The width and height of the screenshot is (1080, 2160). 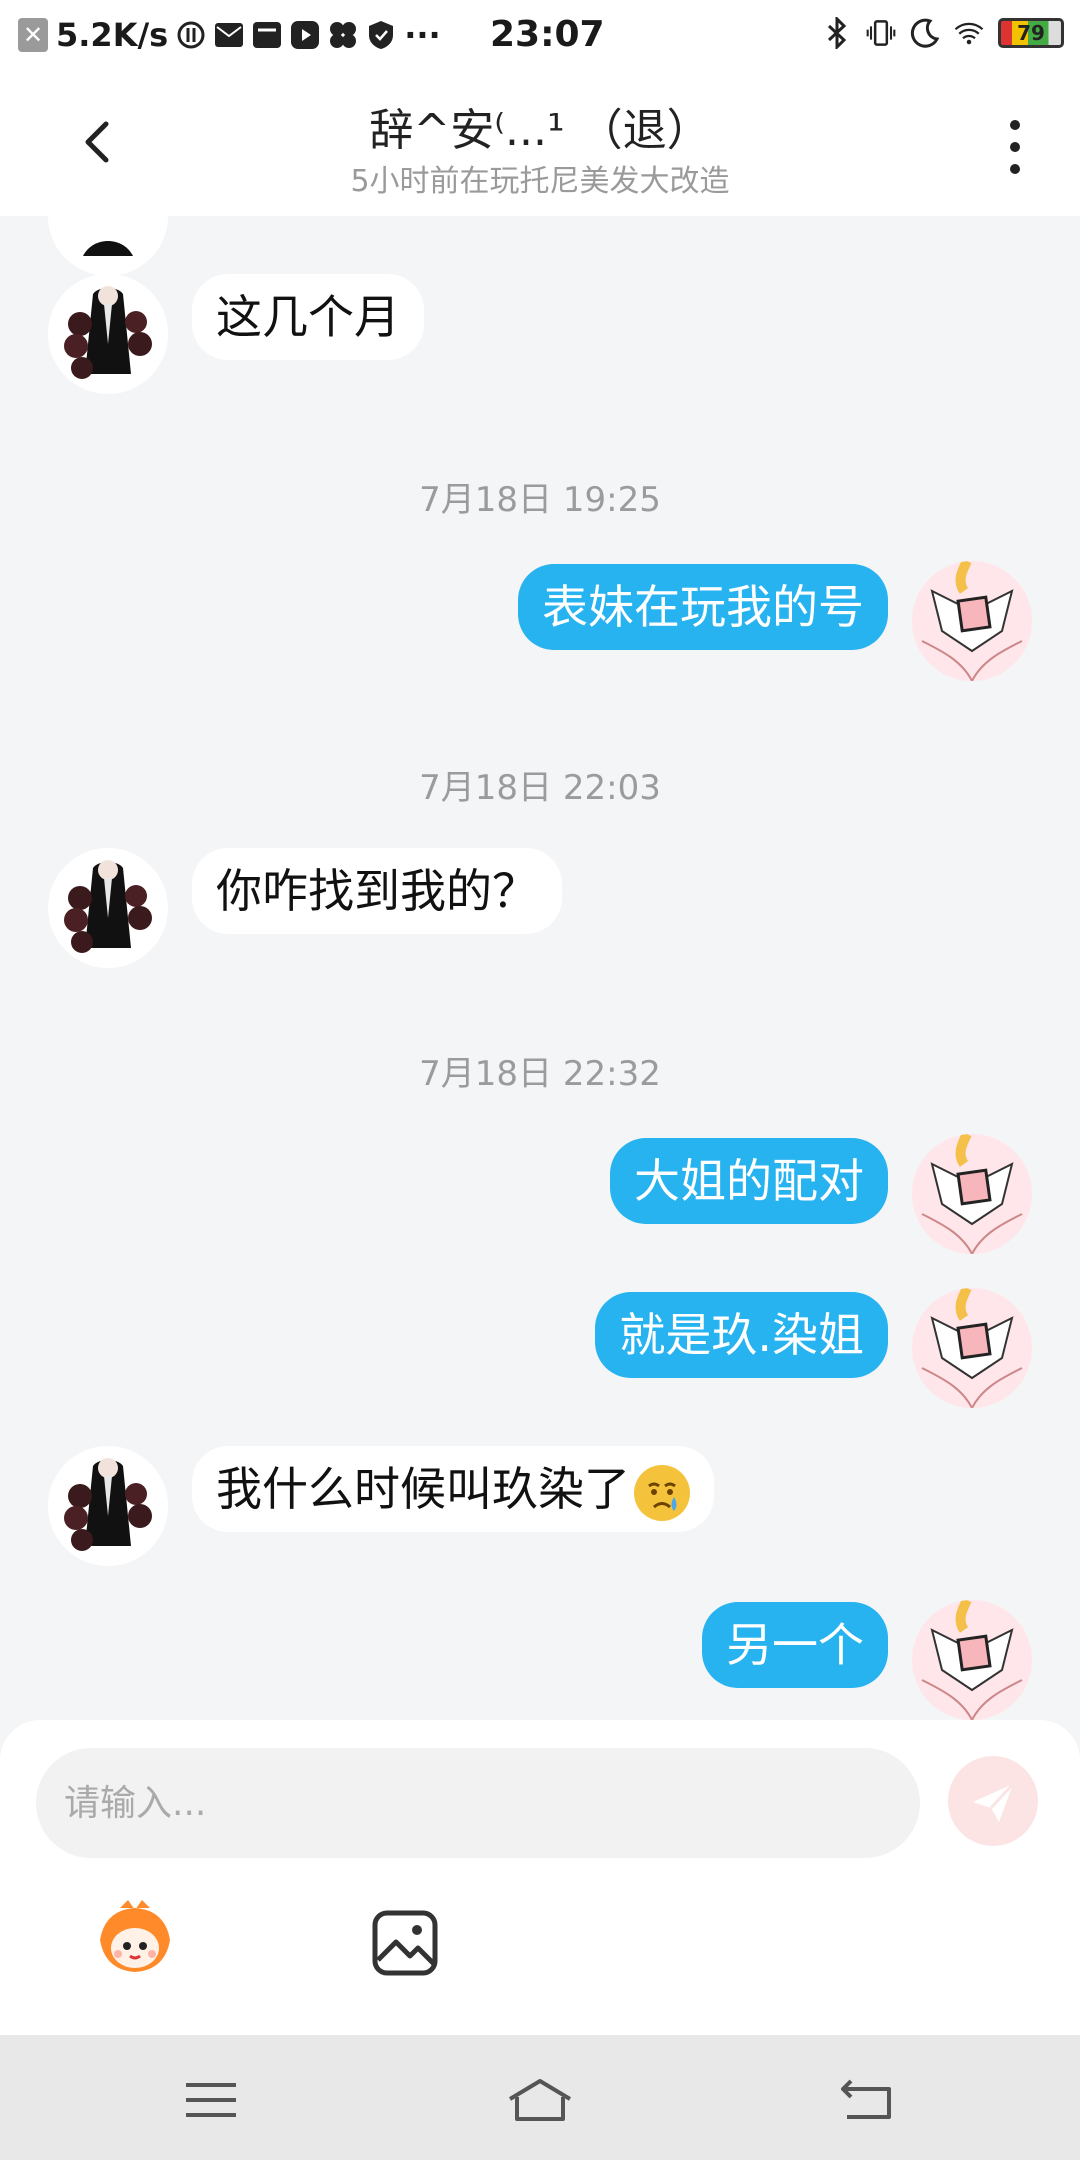 What do you see at coordinates (703, 607) in the screenshot?
I see `message-bubble-sent: 表妹在玩我的号` at bounding box center [703, 607].